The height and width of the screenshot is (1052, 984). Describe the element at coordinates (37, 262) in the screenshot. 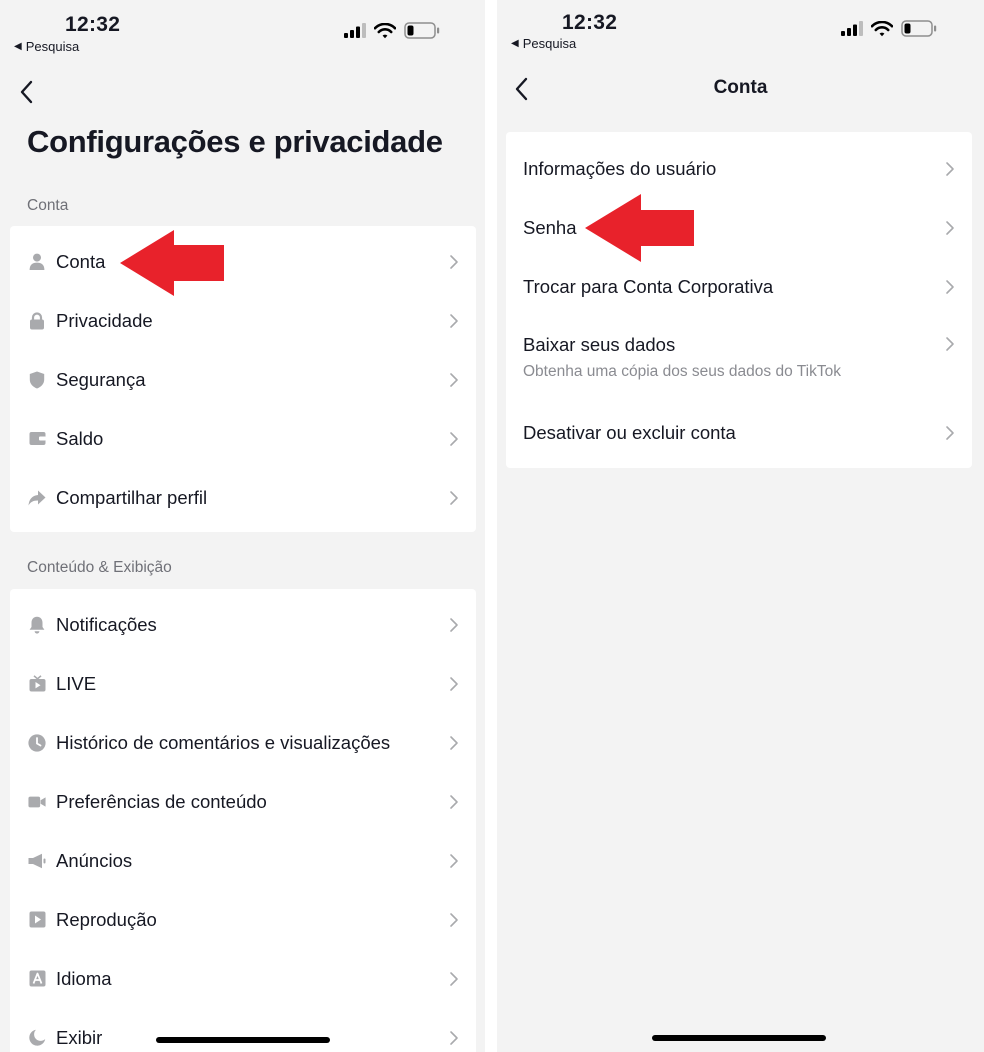

I see `person-icon` at that location.